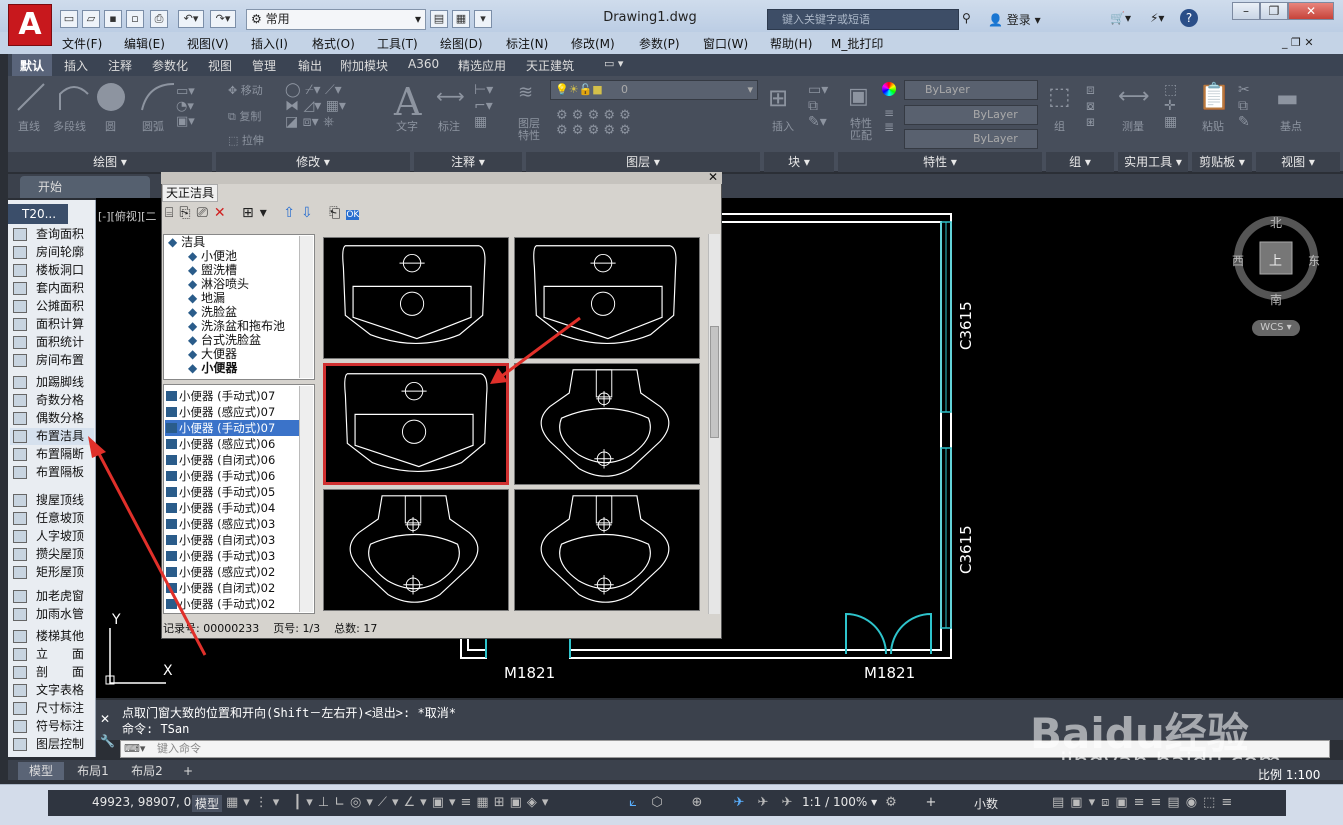 This screenshot has height=825, width=1343. I want to click on palette-item: 任意坡顶, so click(52, 518).